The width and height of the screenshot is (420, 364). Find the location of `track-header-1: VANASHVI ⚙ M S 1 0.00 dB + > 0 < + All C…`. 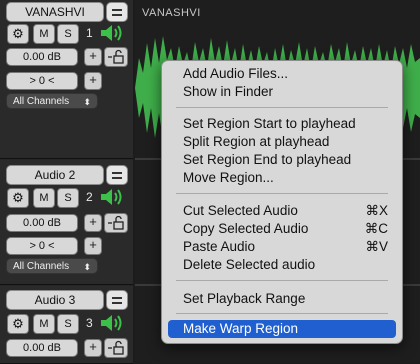

track-header-1: VANASHVI ⚙ M S 1 0.00 dB + > 0 < + All C… is located at coordinates (66, 79).